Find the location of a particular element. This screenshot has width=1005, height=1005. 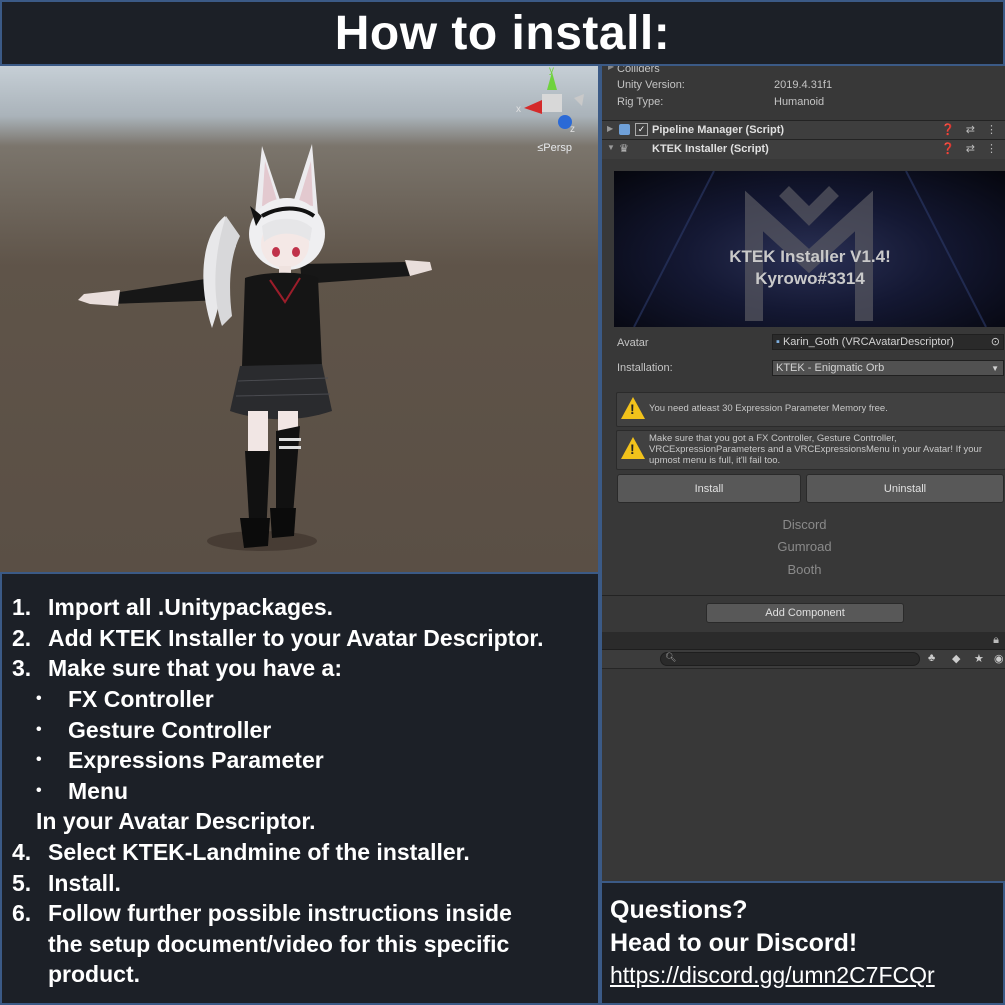

avatar-object-field: ▪ Karin_Goth (VRCAvatarDescriptor) ⊙ is located at coordinates (888, 342).